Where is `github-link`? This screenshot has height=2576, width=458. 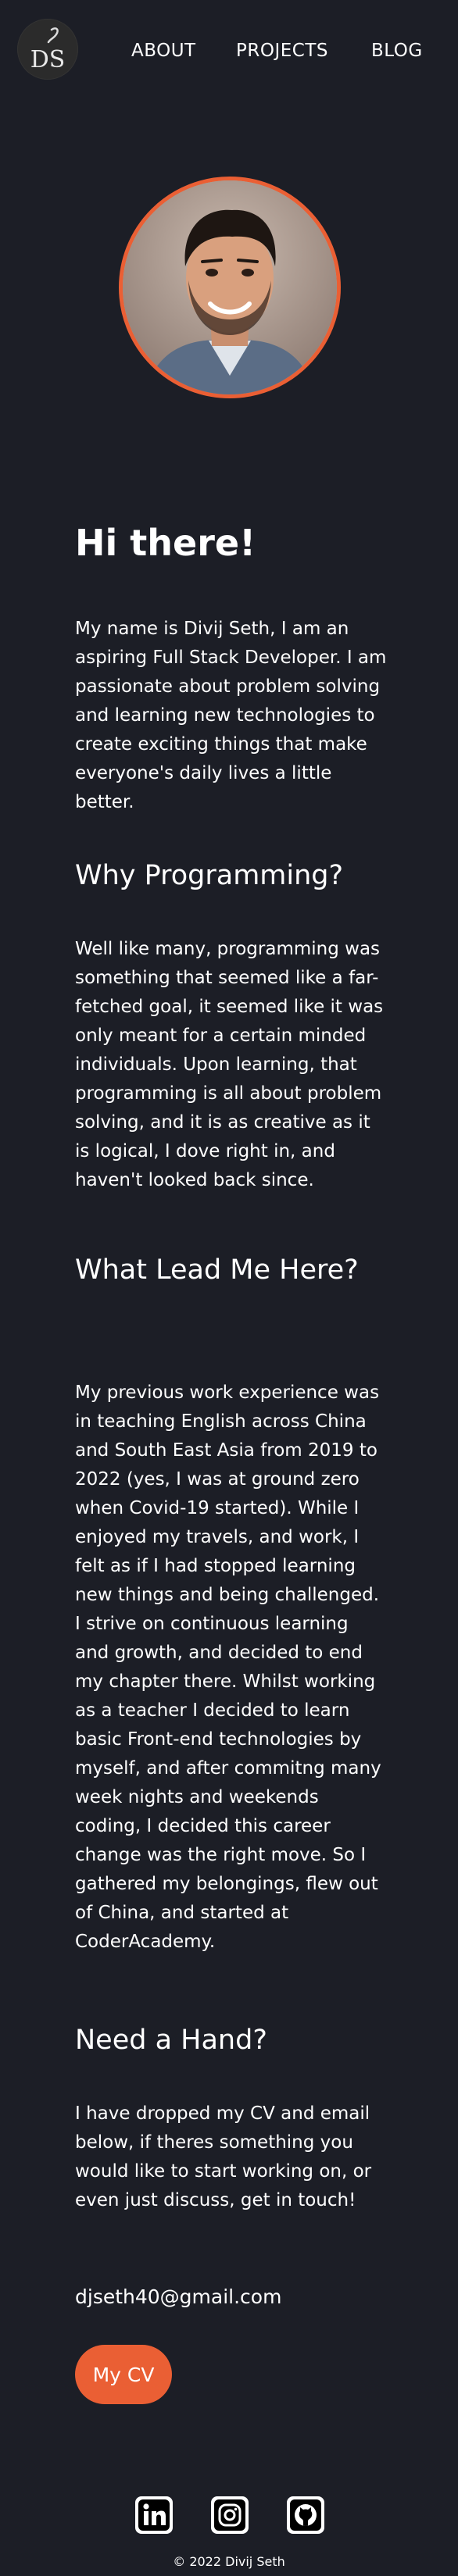
github-link is located at coordinates (305, 2515).